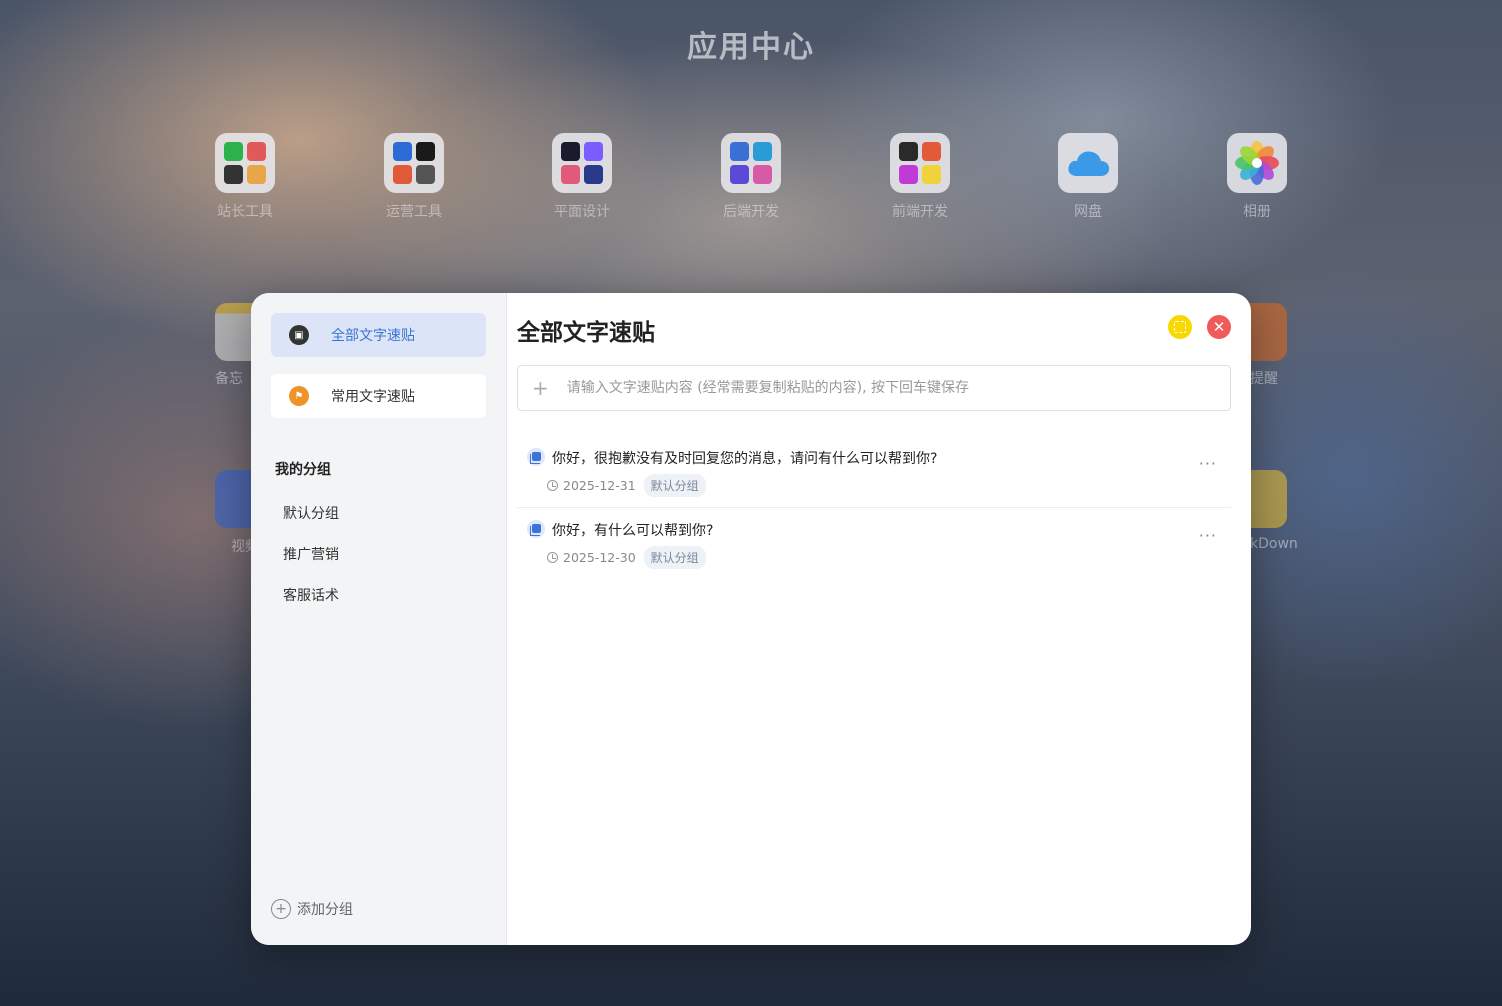 The width and height of the screenshot is (1502, 1006). What do you see at coordinates (311, 554) in the screenshot?
I see `group-item-marketing: 推广营销` at bounding box center [311, 554].